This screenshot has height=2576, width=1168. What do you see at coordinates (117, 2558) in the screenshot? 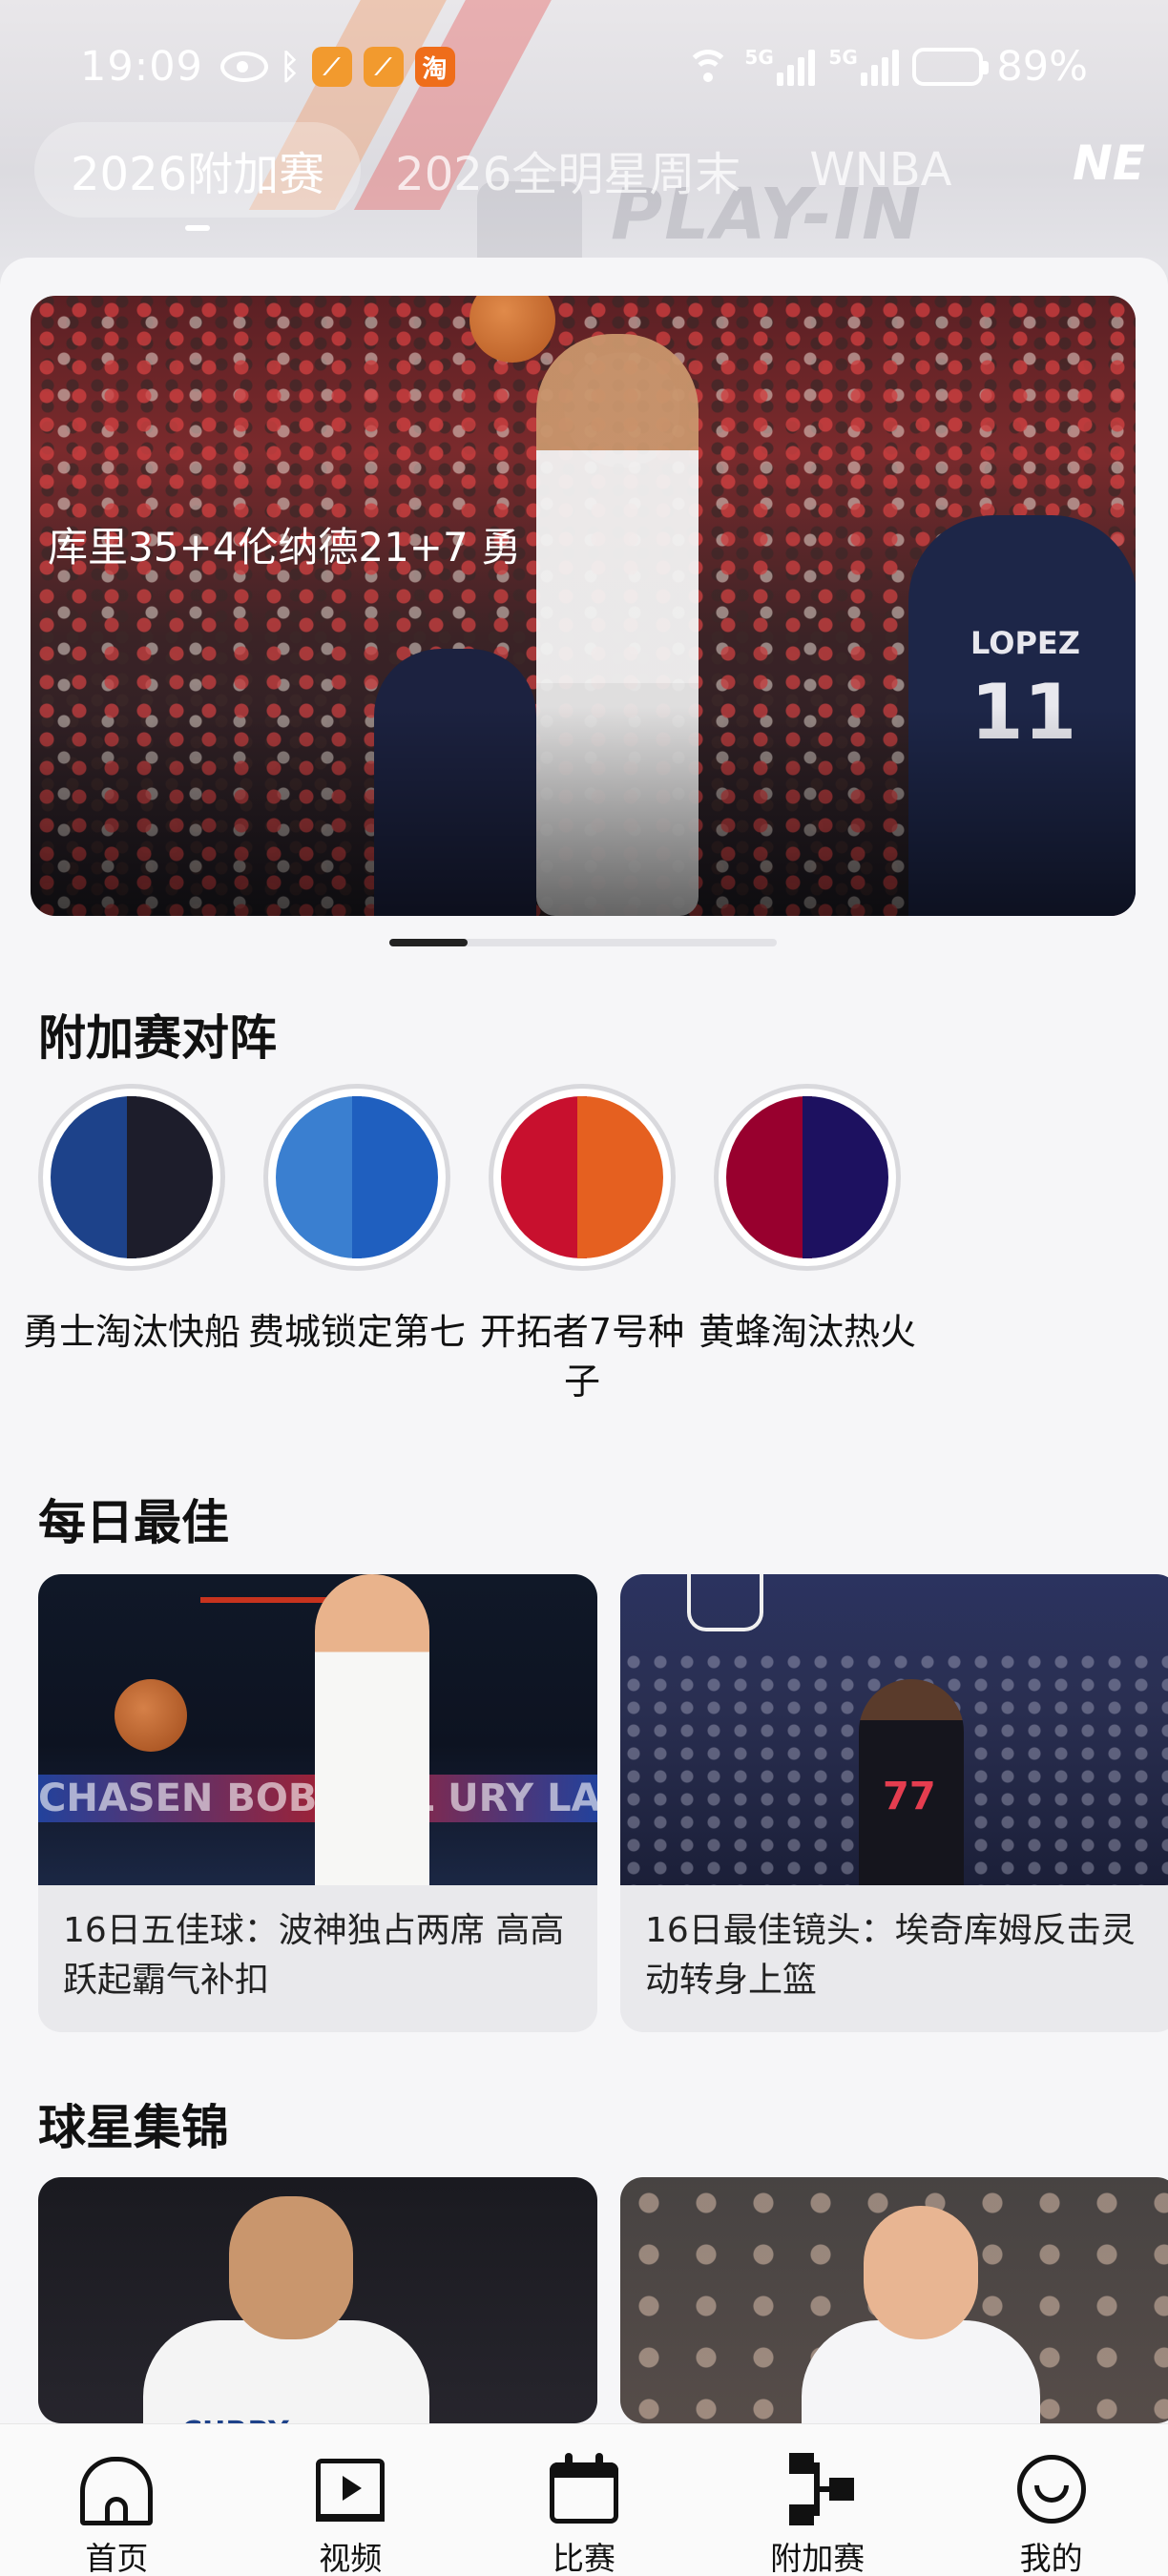
I see `nav-label: 首页` at bounding box center [117, 2558].